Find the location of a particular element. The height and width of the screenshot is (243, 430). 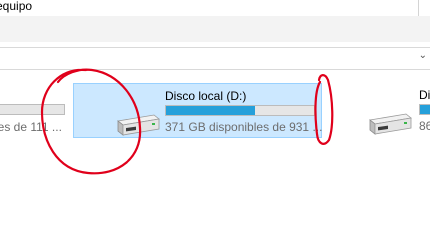

address-bar: ⌄ is located at coordinates (215, 58).